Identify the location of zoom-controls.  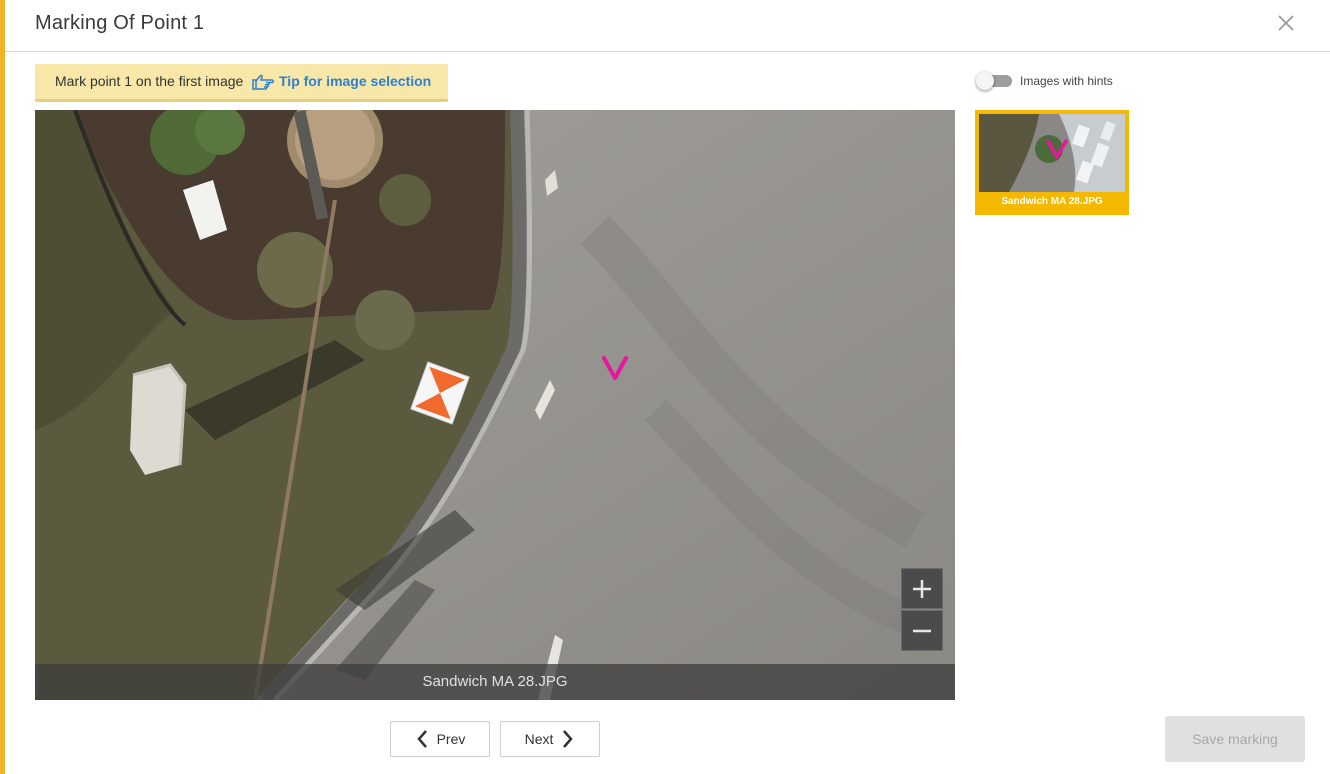
(922, 610).